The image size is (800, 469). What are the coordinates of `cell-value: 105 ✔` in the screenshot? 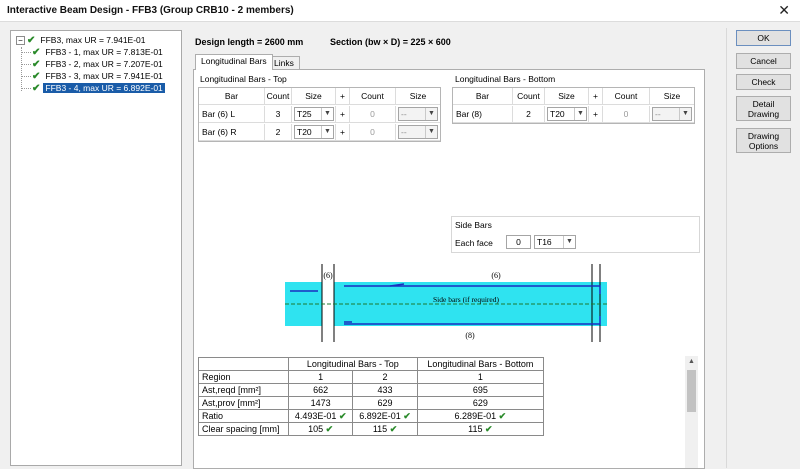 It's located at (320, 429).